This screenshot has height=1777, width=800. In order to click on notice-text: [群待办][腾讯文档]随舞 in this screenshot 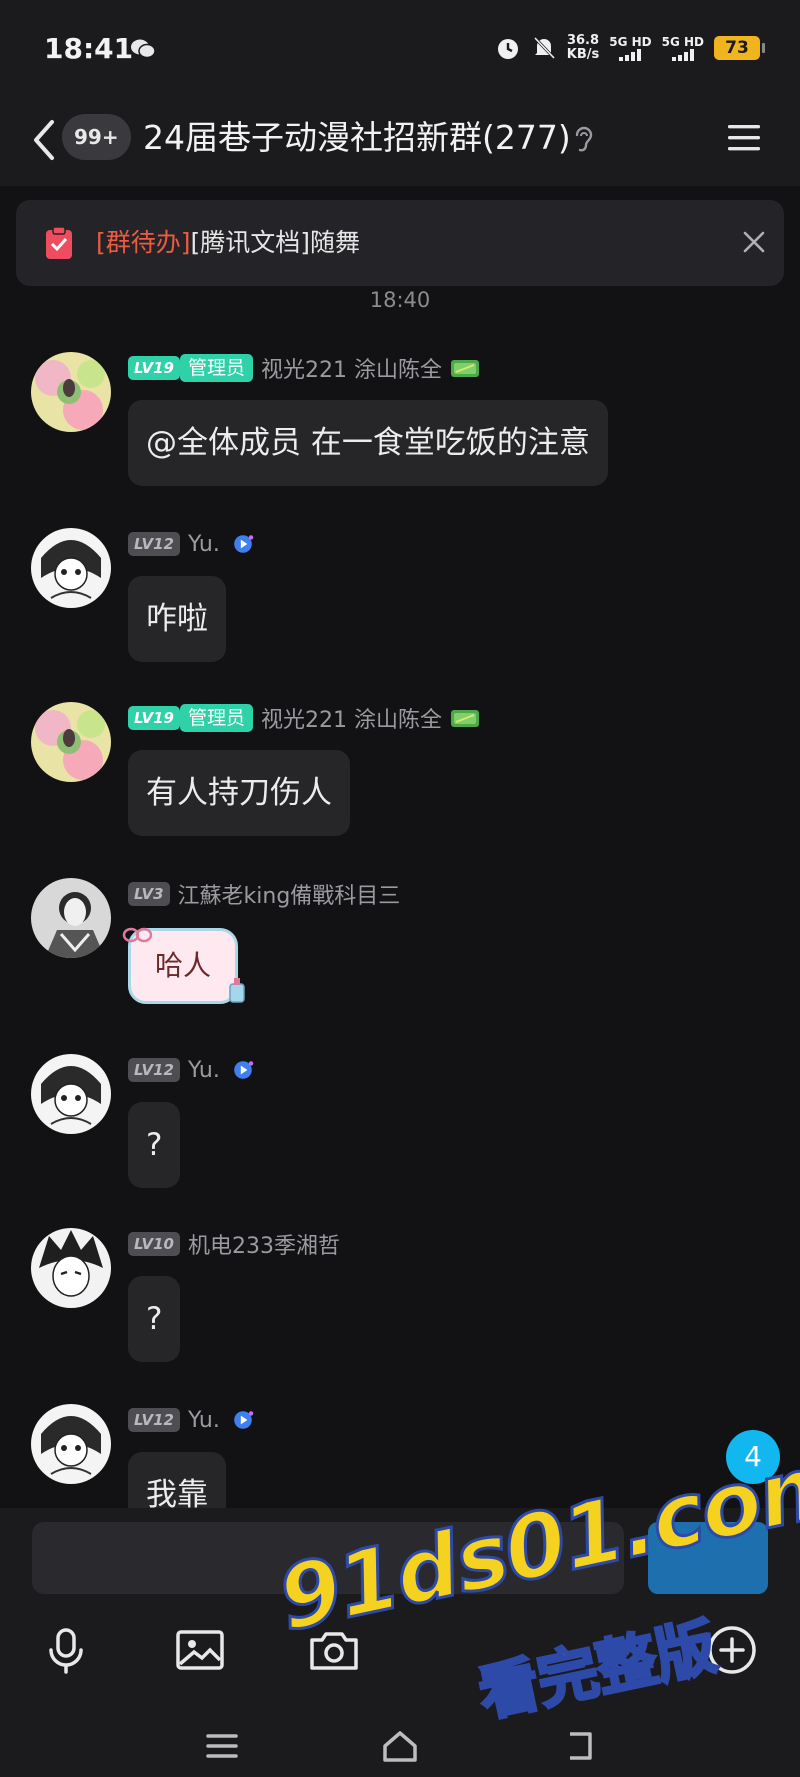, I will do `click(228, 243)`.